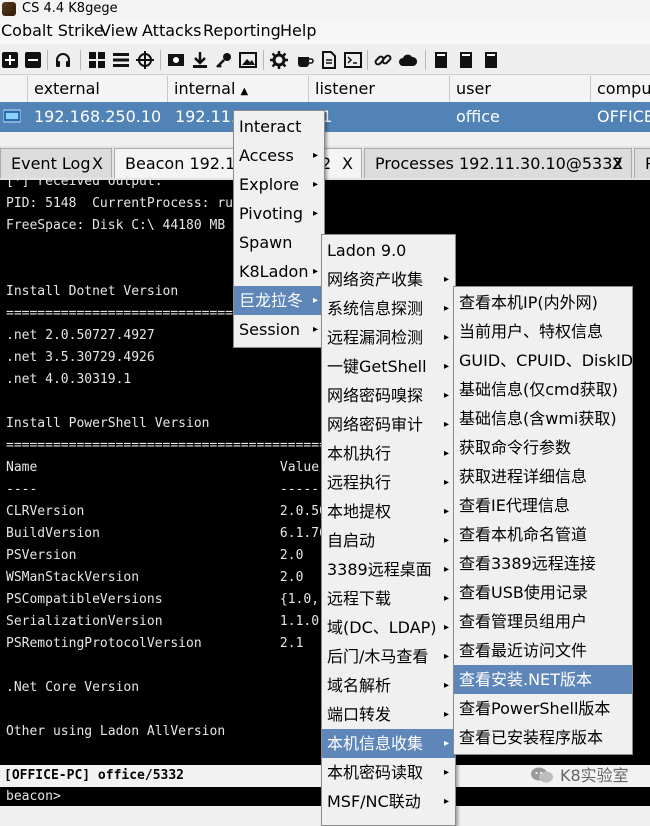 The width and height of the screenshot is (650, 826). Describe the element at coordinates (242, 30) in the screenshot. I see `menu-reporting: Reporting` at that location.